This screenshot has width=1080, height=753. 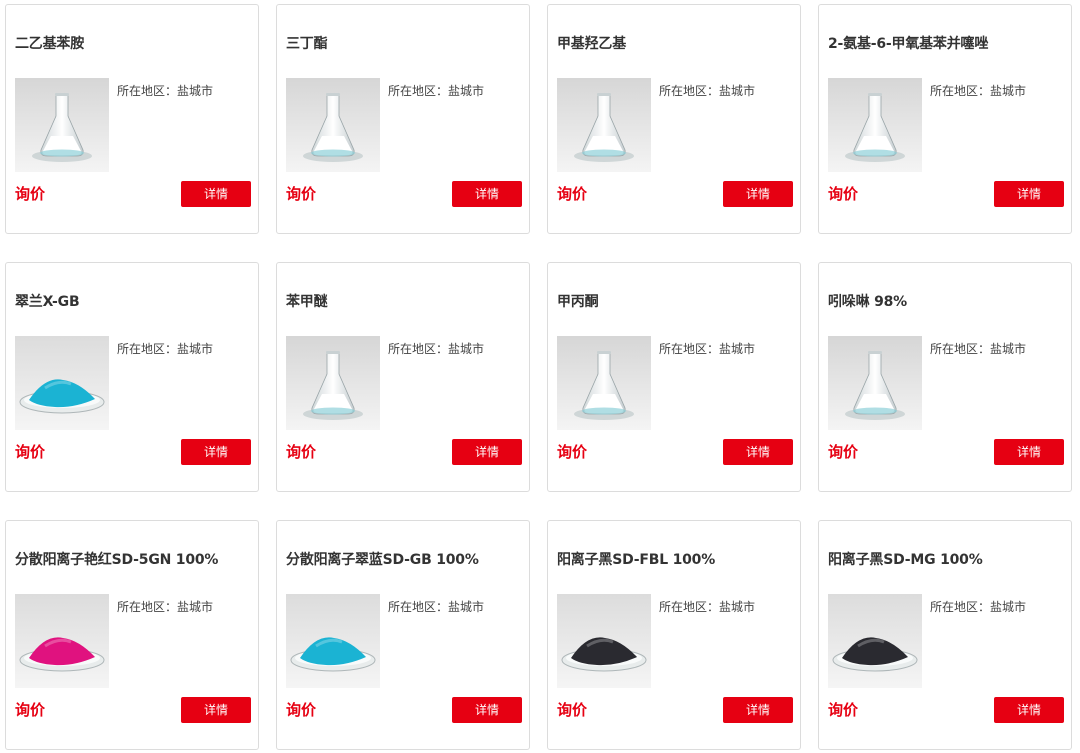 What do you see at coordinates (403, 119) in the screenshot?
I see `product-card: 三丁酯 所在地区：盐城市询价 详情` at bounding box center [403, 119].